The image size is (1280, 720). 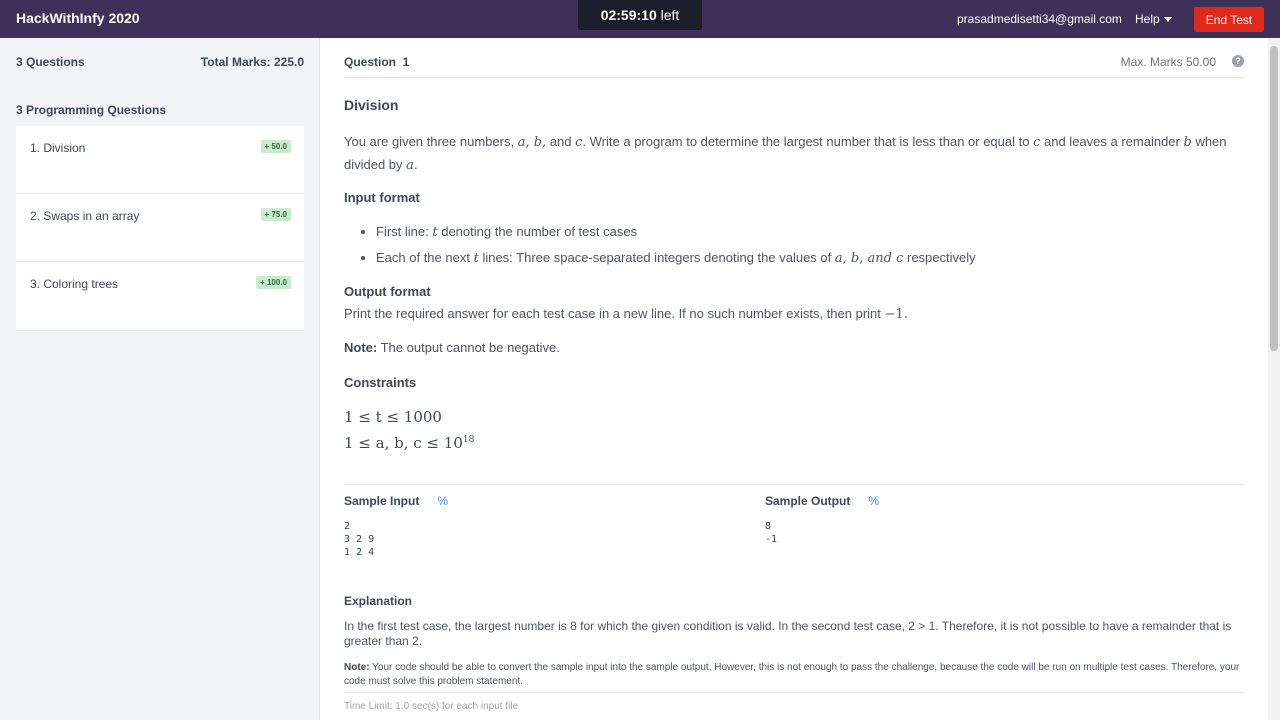 What do you see at coordinates (1112, 141) in the screenshot?
I see `statement-text: and leaves a remainder` at bounding box center [1112, 141].